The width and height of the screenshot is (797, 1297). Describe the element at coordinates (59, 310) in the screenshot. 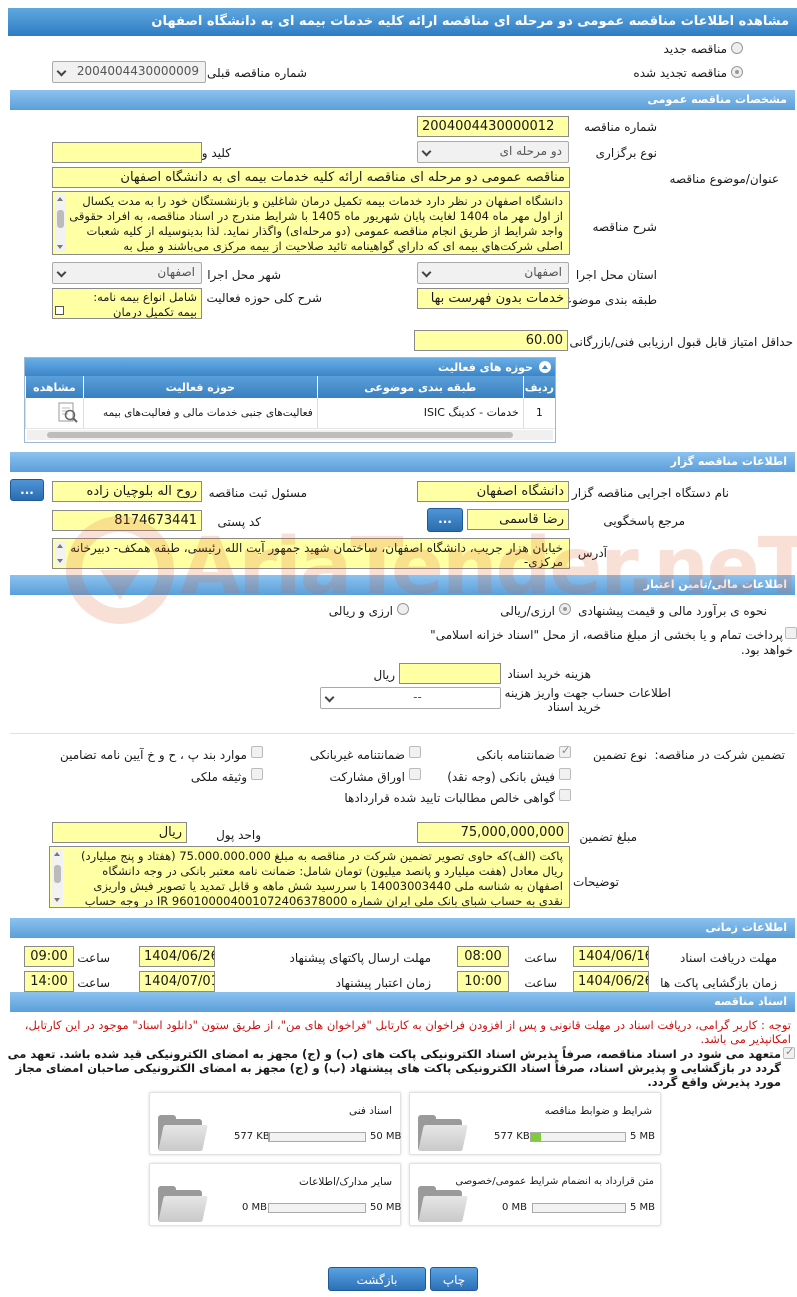

I see `expand-icon` at that location.